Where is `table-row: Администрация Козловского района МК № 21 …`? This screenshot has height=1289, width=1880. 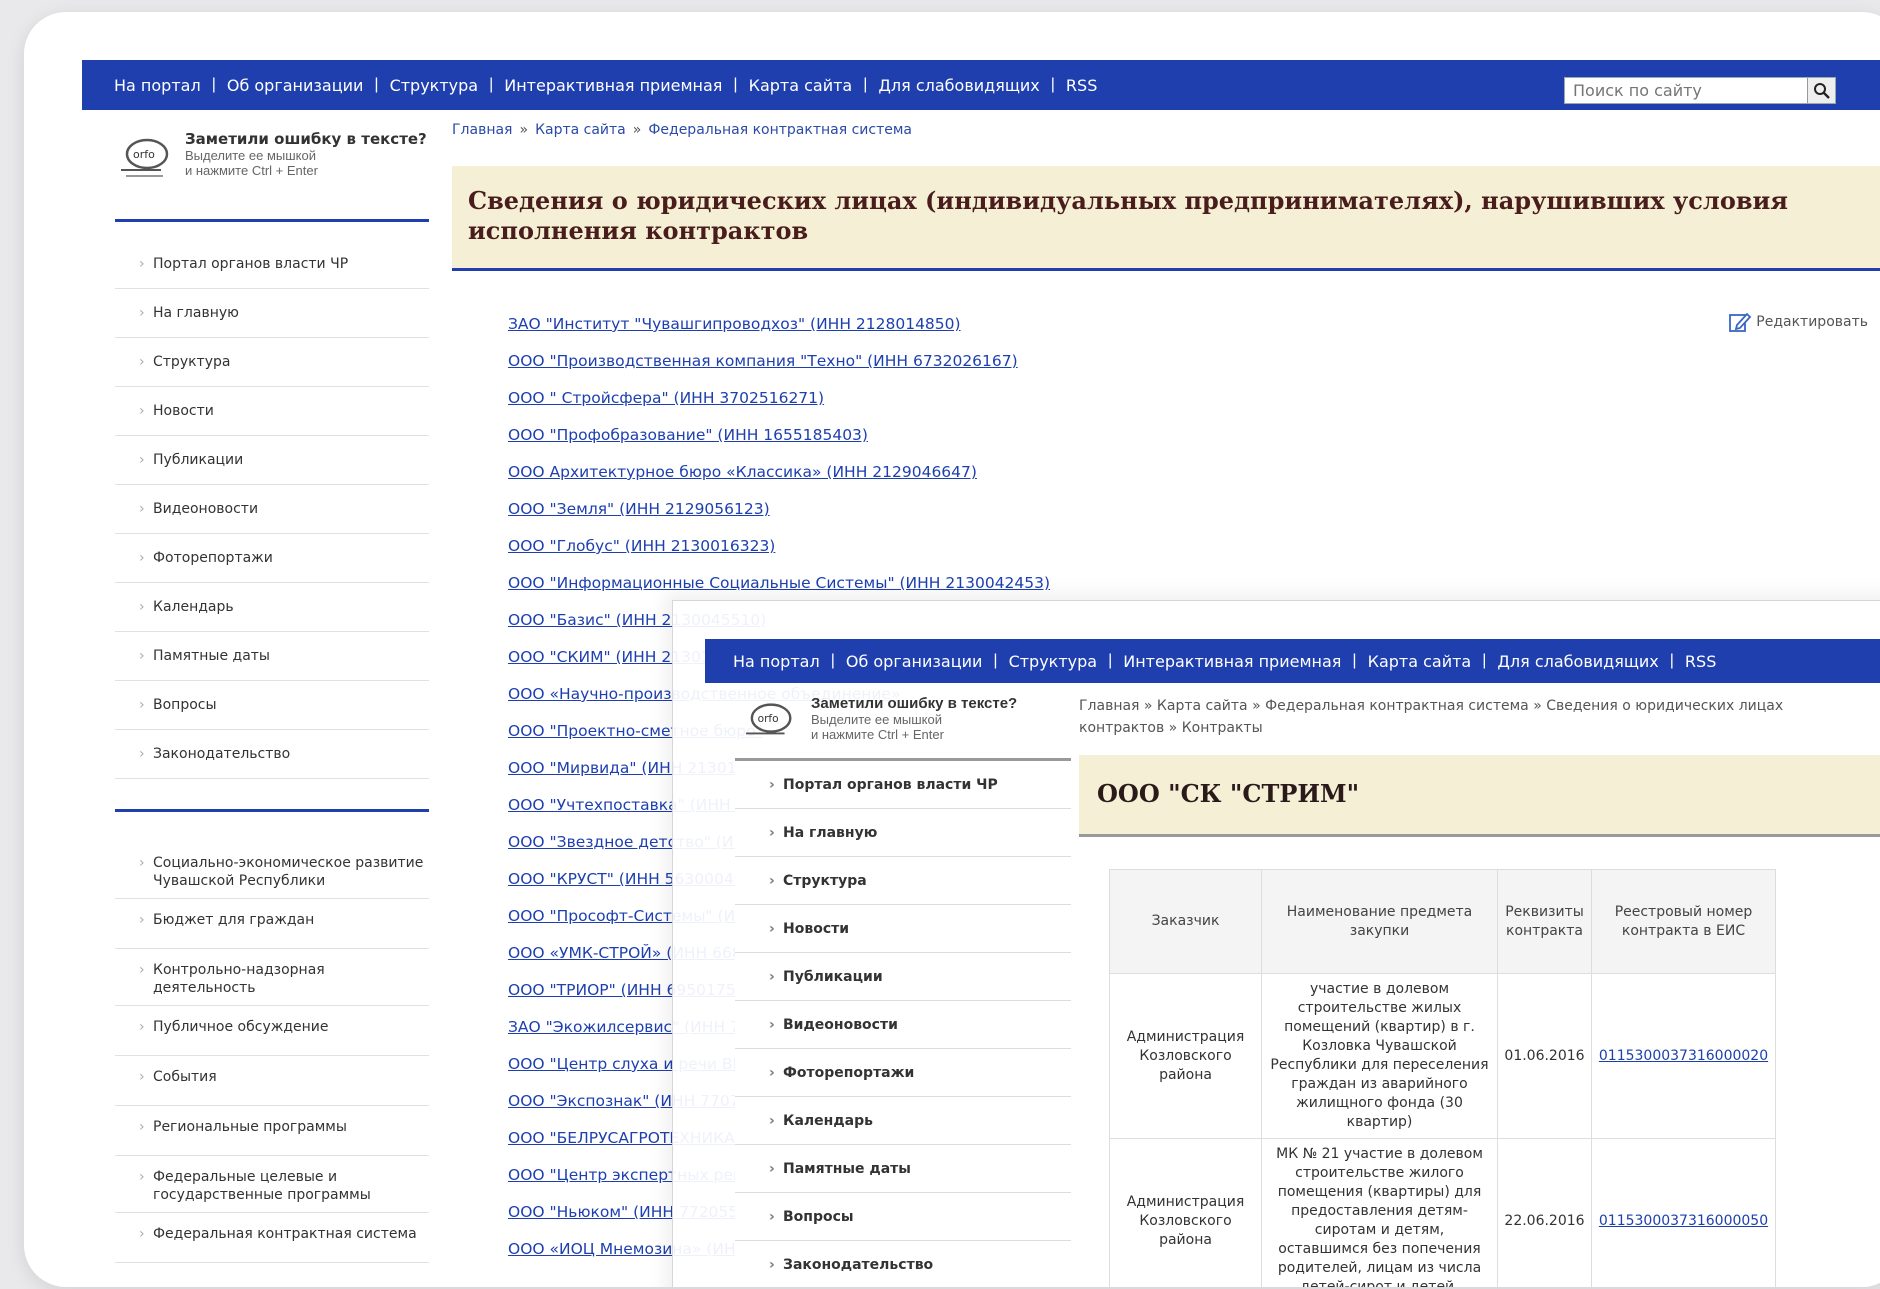
table-row: Администрация Козловского района МК № 21 … is located at coordinates (1442, 1212).